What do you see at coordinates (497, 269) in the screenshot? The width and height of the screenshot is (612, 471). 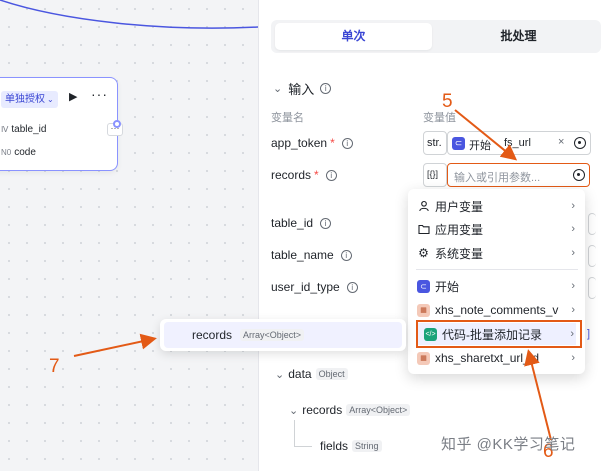 I see `menu-divider` at bounding box center [497, 269].